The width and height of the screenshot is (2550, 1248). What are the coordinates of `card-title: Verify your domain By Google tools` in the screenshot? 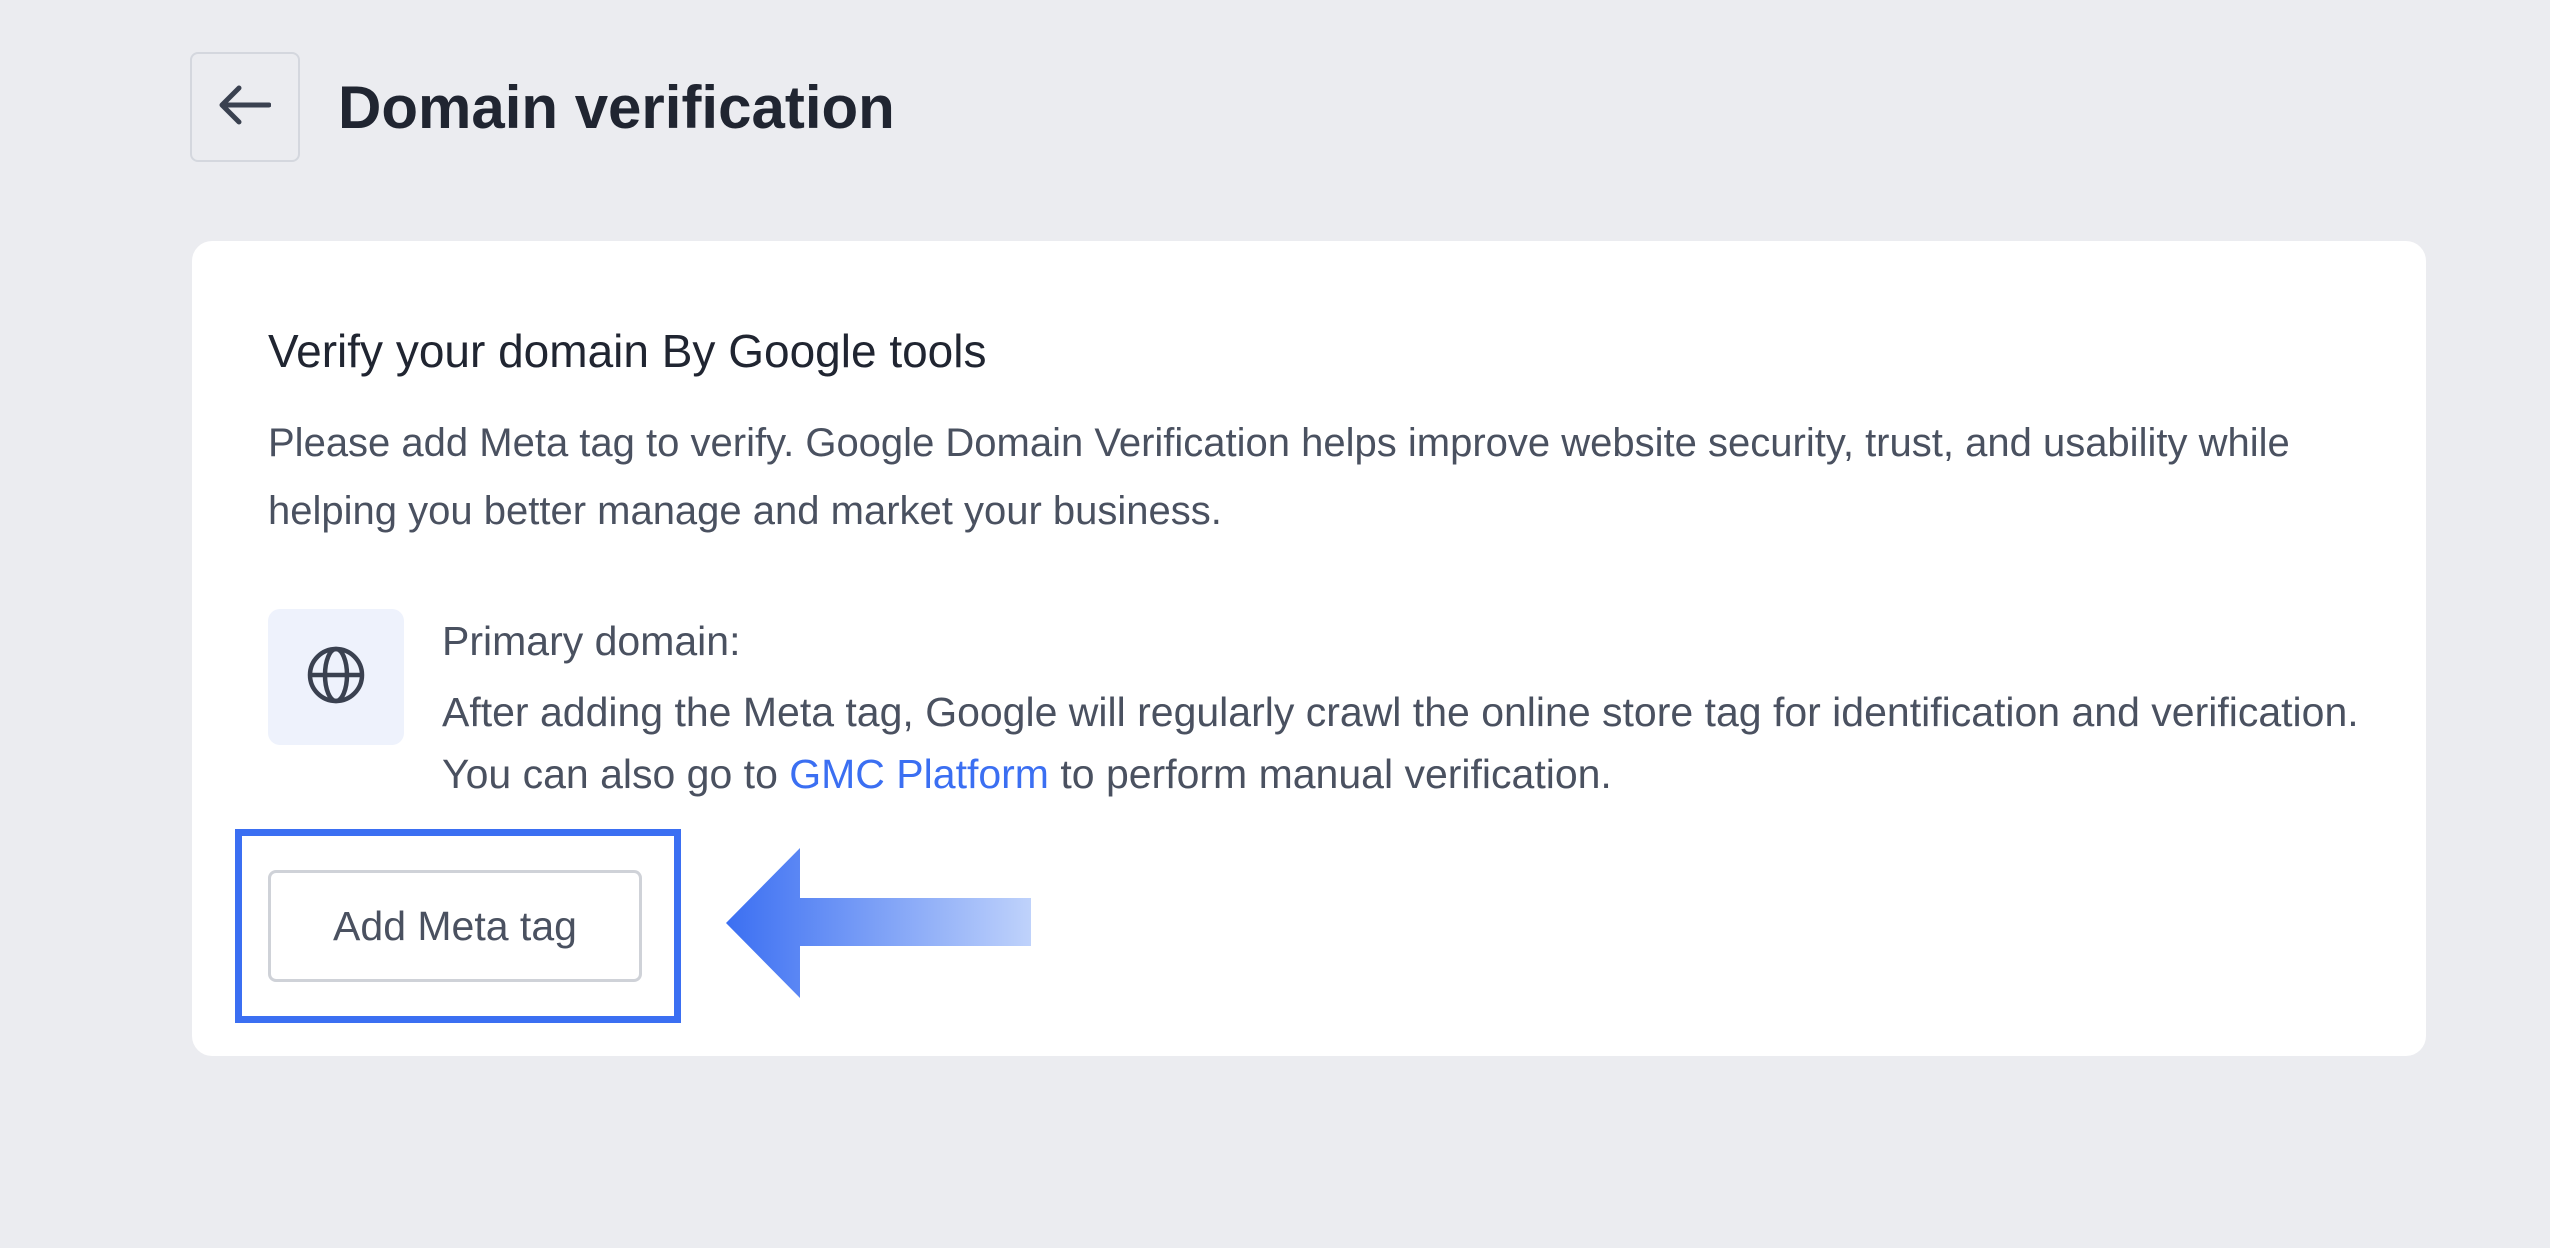 It's located at (627, 351).